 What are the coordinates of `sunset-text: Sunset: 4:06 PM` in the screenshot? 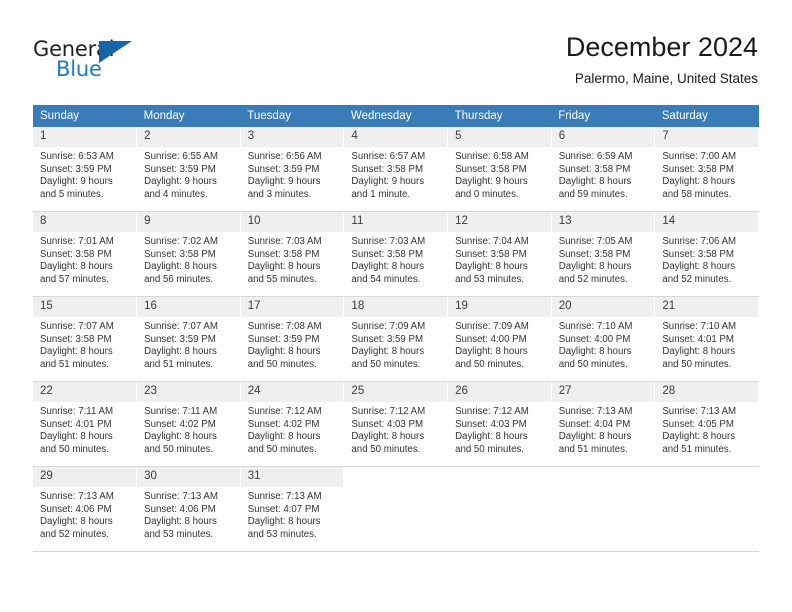 It's located at (180, 509).